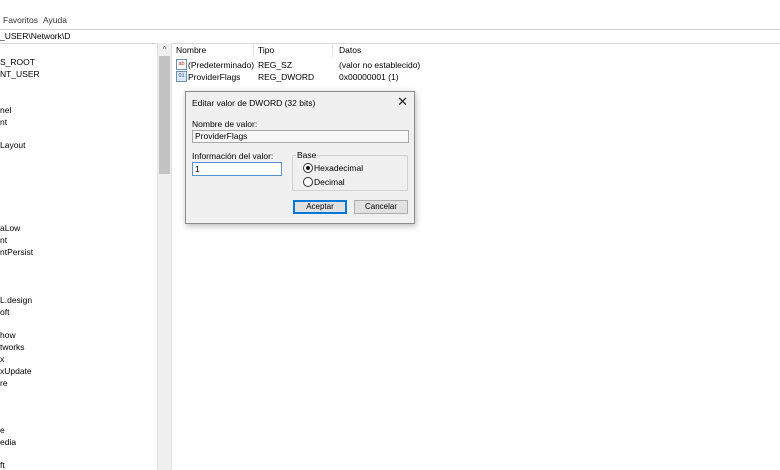 This screenshot has height=470, width=780. What do you see at coordinates (16, 252) in the screenshot?
I see `tree-item: ntPersist` at bounding box center [16, 252].